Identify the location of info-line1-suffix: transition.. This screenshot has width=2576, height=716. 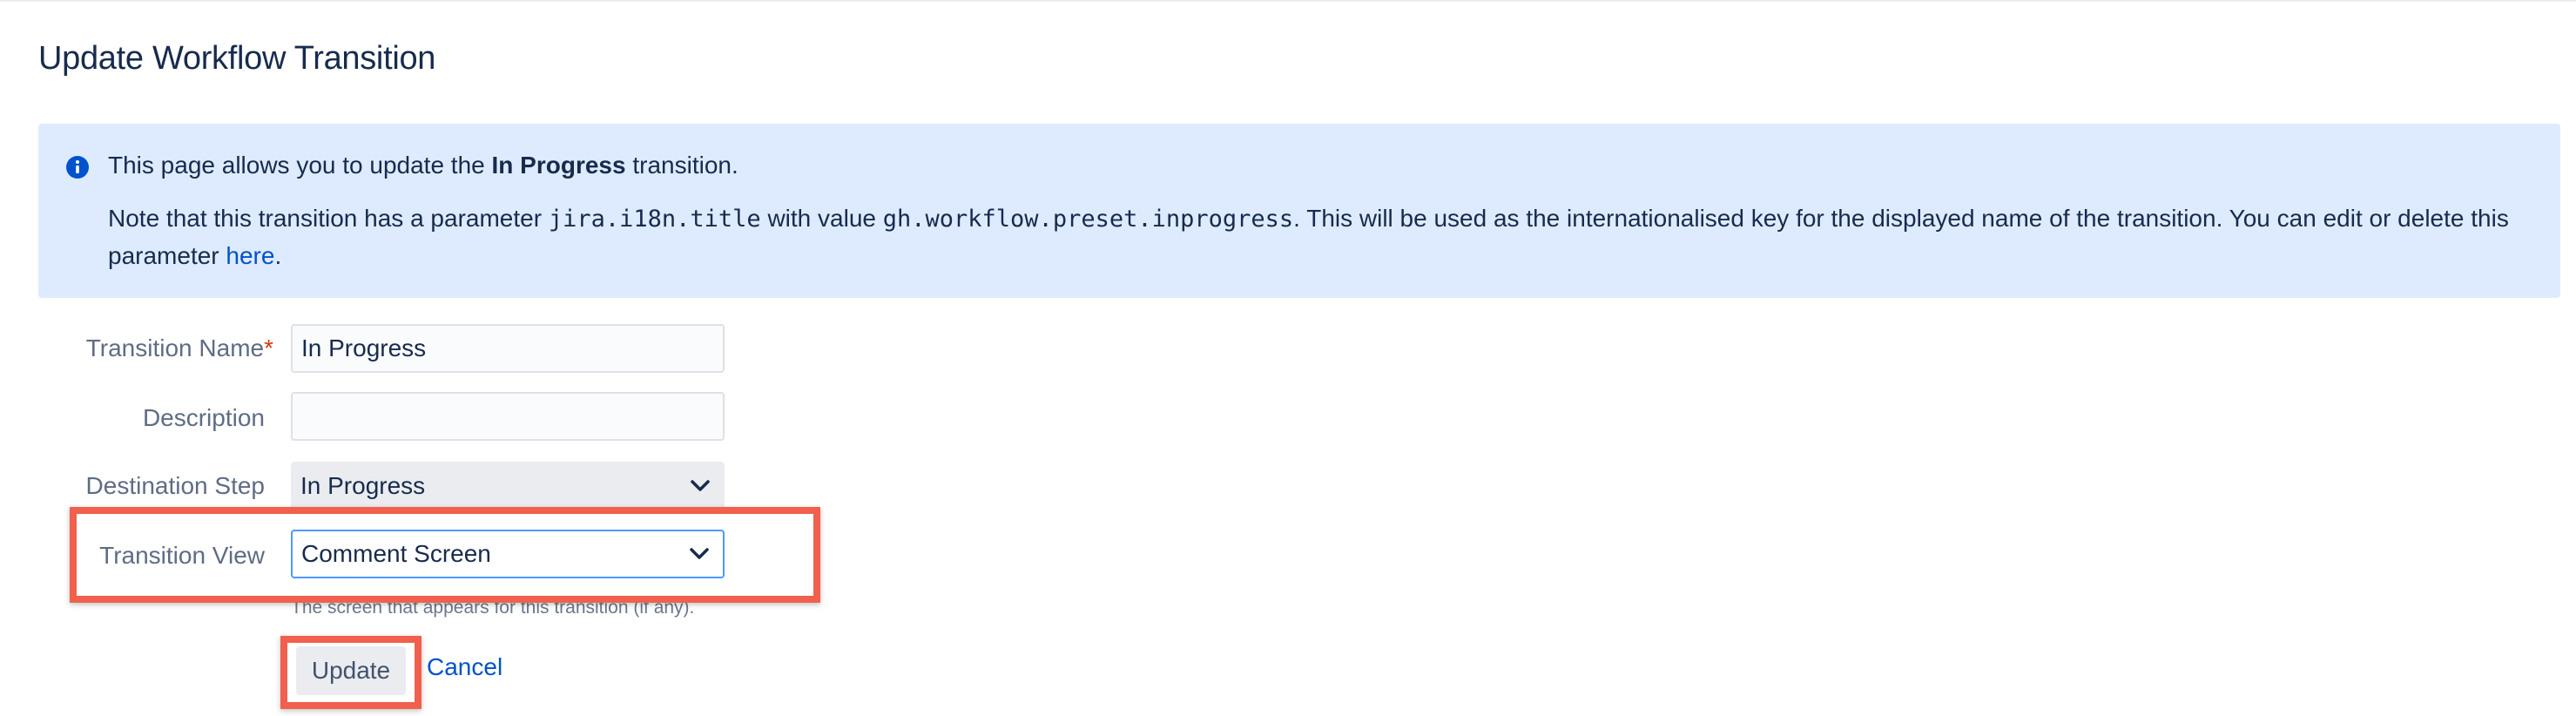
(681, 166).